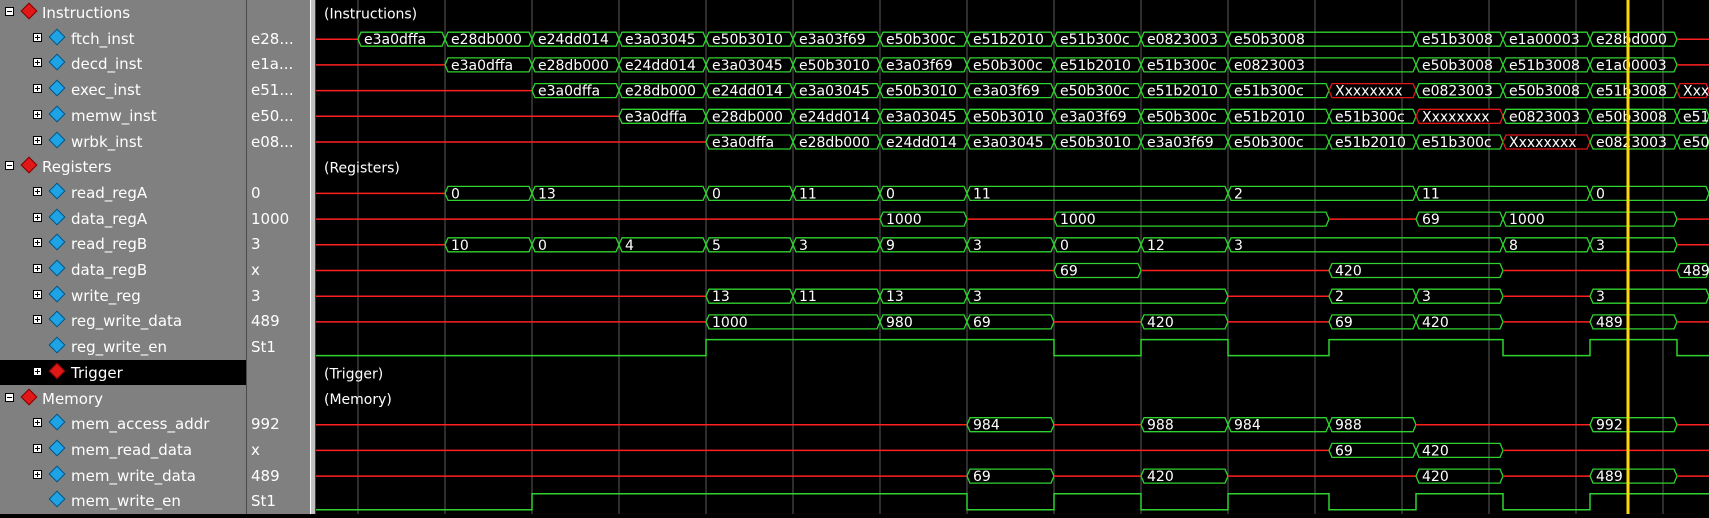 Image resolution: width=1709 pixels, height=518 pixels. I want to click on group-diamond-icon, so click(57, 371).